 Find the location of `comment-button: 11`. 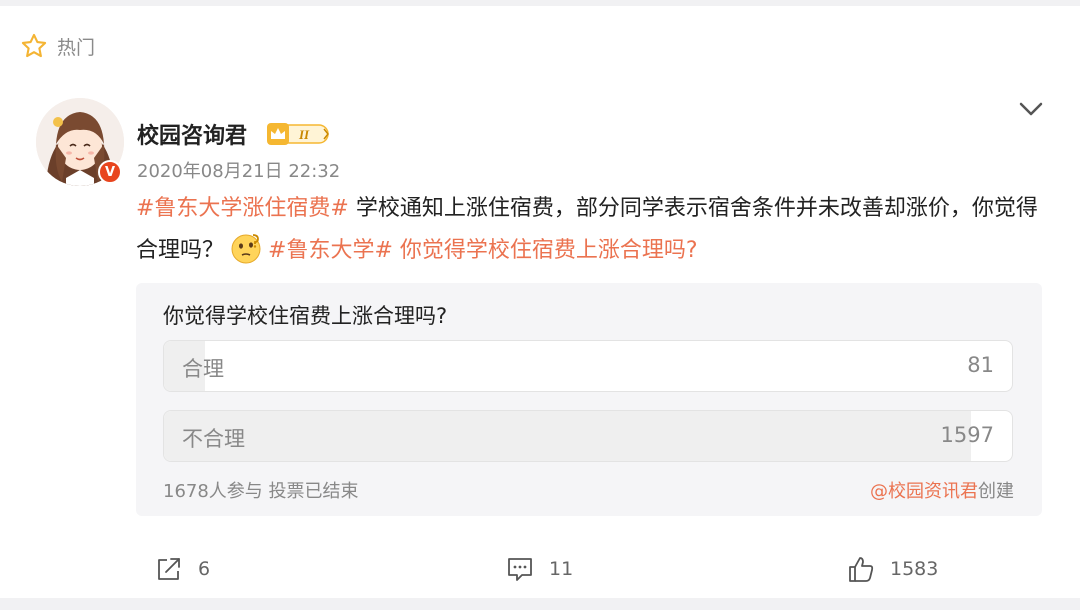

comment-button: 11 is located at coordinates (539, 569).